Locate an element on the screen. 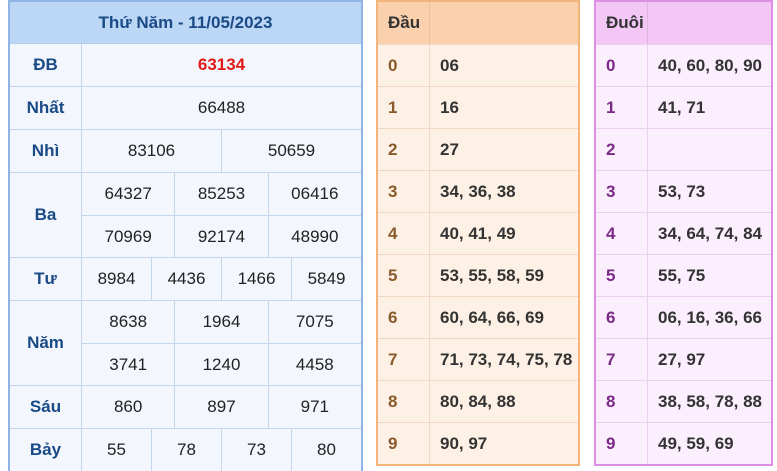  prize-label: Nhất is located at coordinates (46, 108).